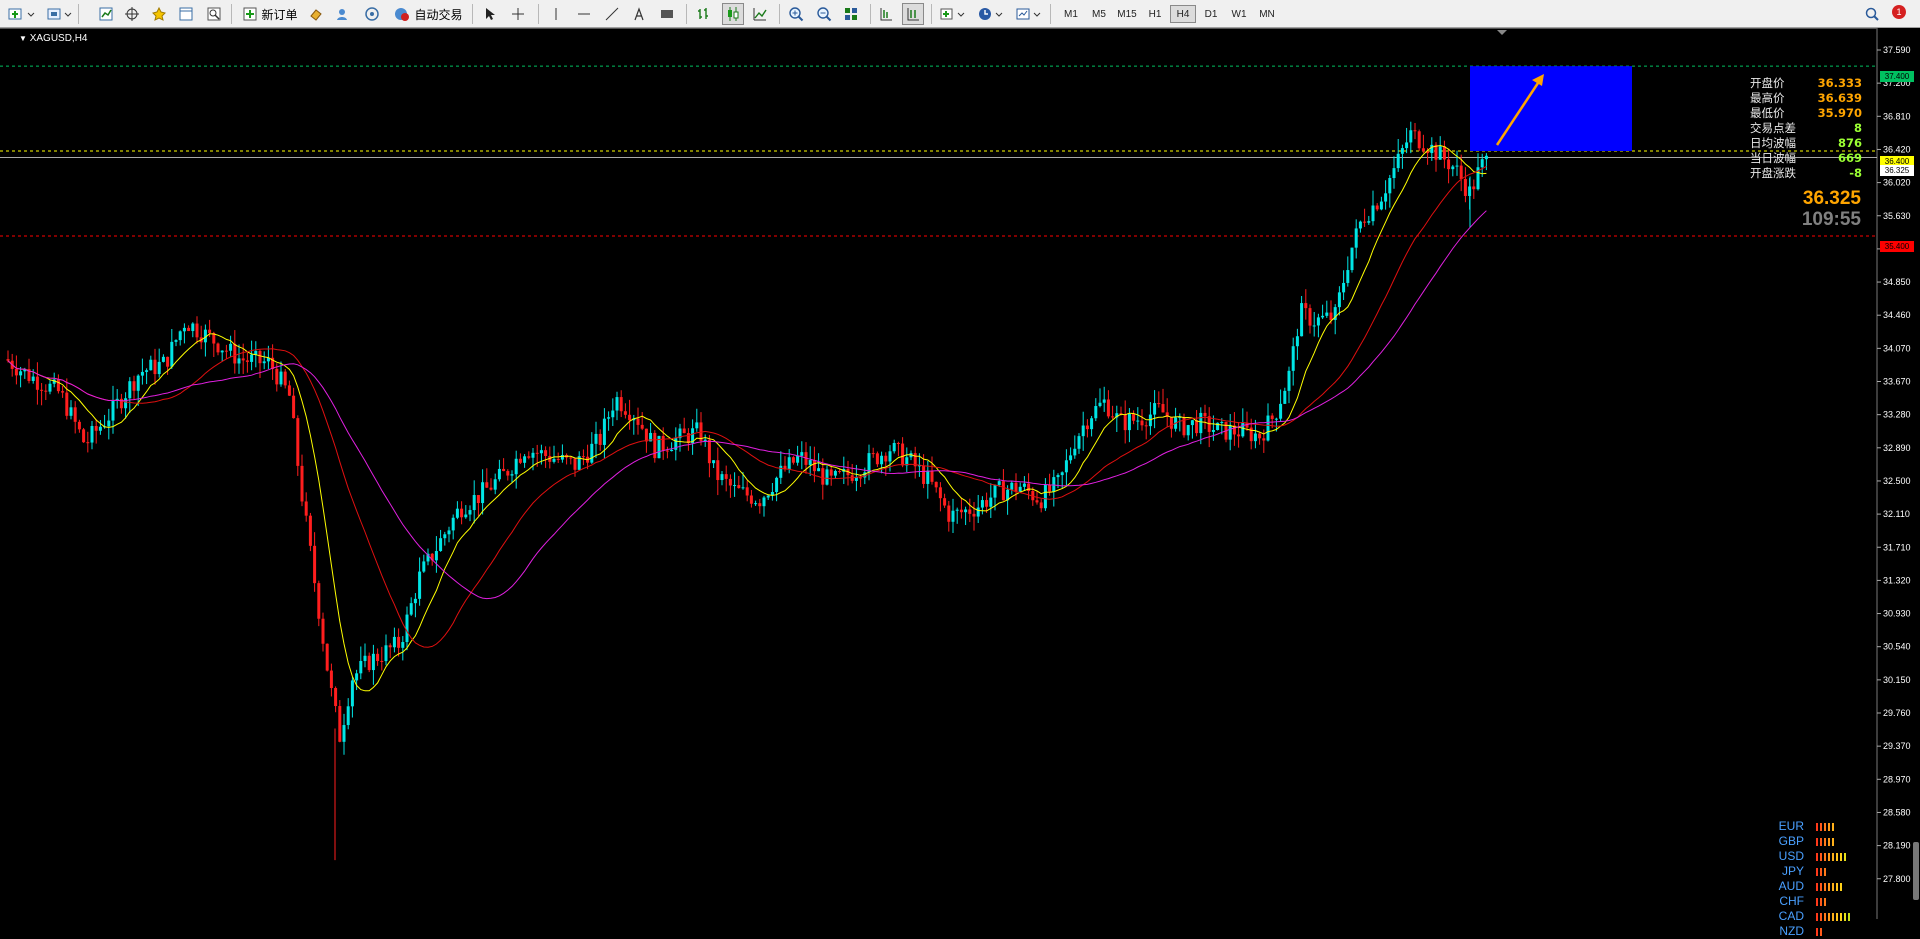 Image resolution: width=1920 pixels, height=939 pixels. What do you see at coordinates (1155, 14) in the screenshot?
I see `tf-h1-button: H1` at bounding box center [1155, 14].